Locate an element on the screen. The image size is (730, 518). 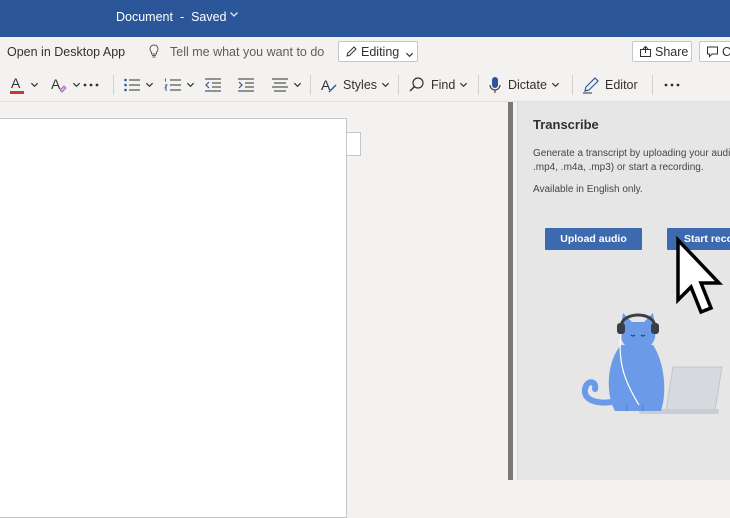
find-button: Find is located at coordinates (438, 84).